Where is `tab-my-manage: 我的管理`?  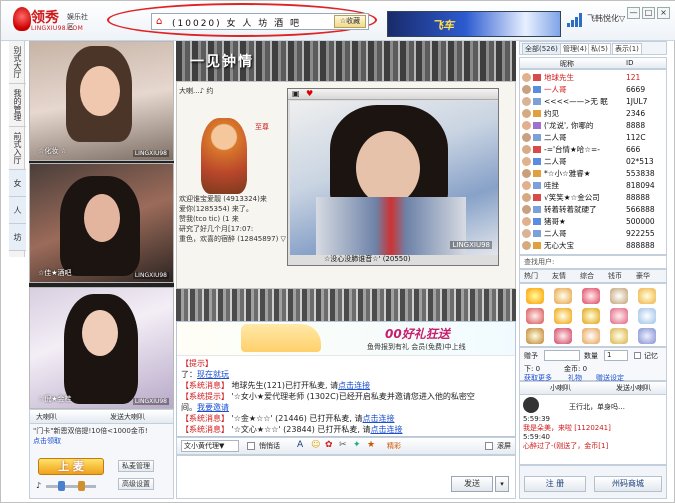
tab-my-manage: 我的管理 is located at coordinates (17, 105).